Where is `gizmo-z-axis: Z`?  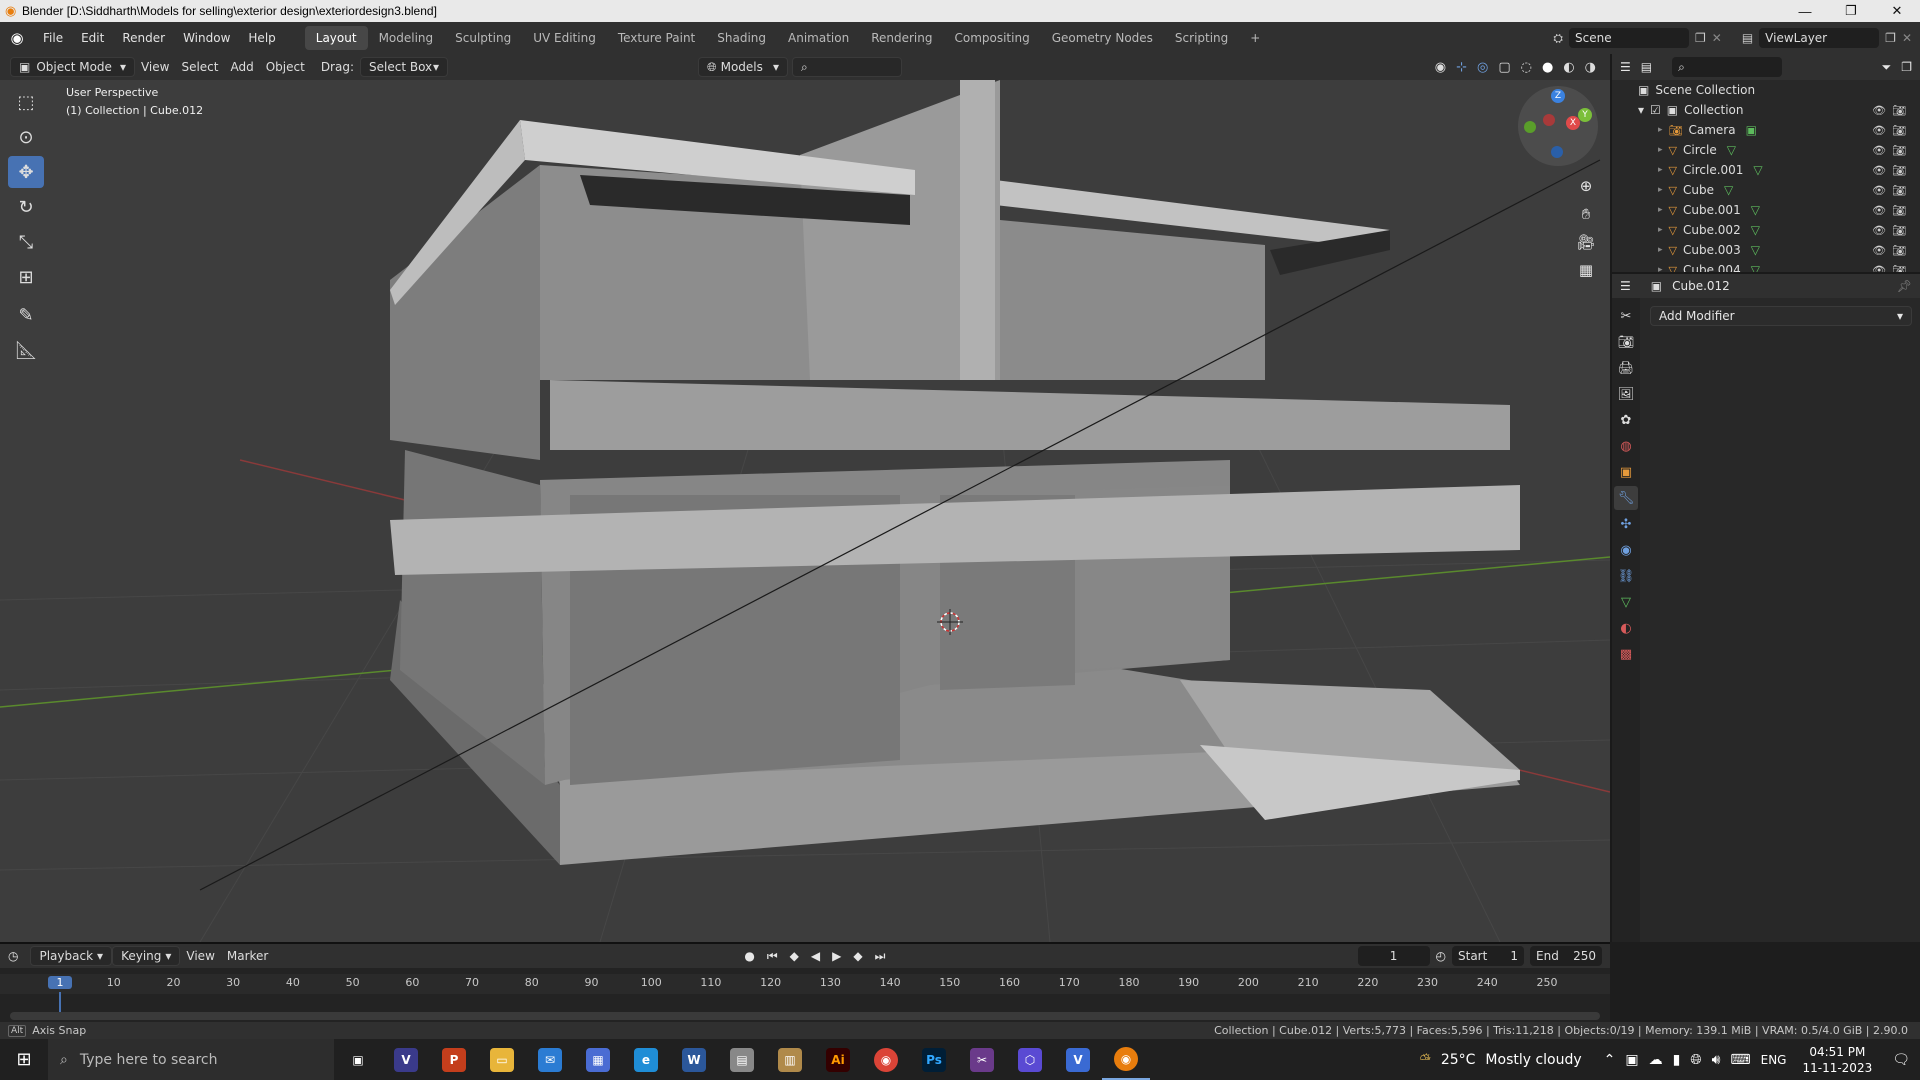 gizmo-z-axis: Z is located at coordinates (1558, 96).